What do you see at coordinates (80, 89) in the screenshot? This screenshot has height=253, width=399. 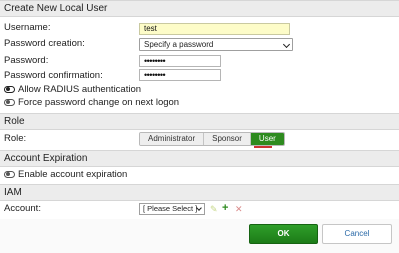 I see `allow-radius-label: Allow RADIUS authentication` at bounding box center [80, 89].